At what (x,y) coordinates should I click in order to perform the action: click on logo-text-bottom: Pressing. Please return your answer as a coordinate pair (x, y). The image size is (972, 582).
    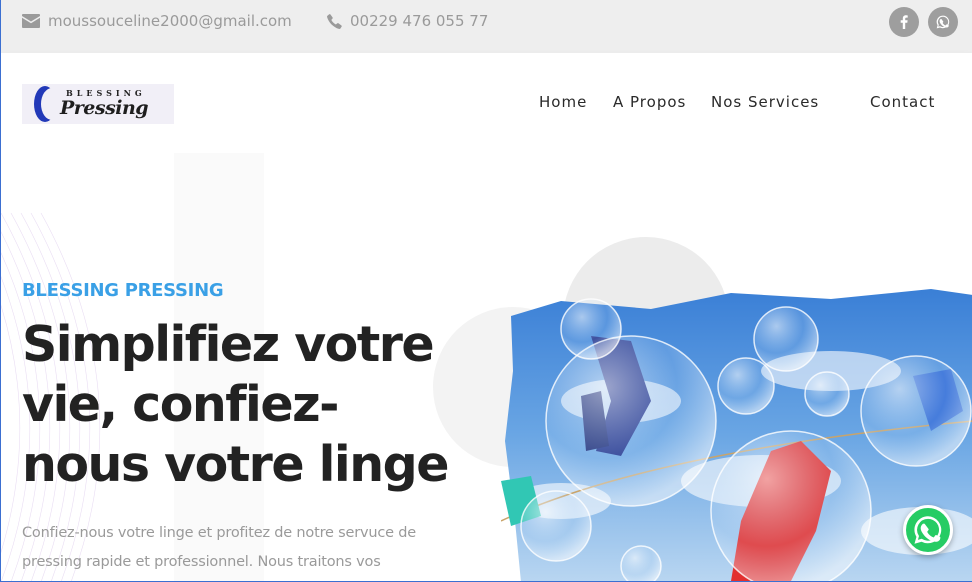
    Looking at the image, I should click on (104, 108).